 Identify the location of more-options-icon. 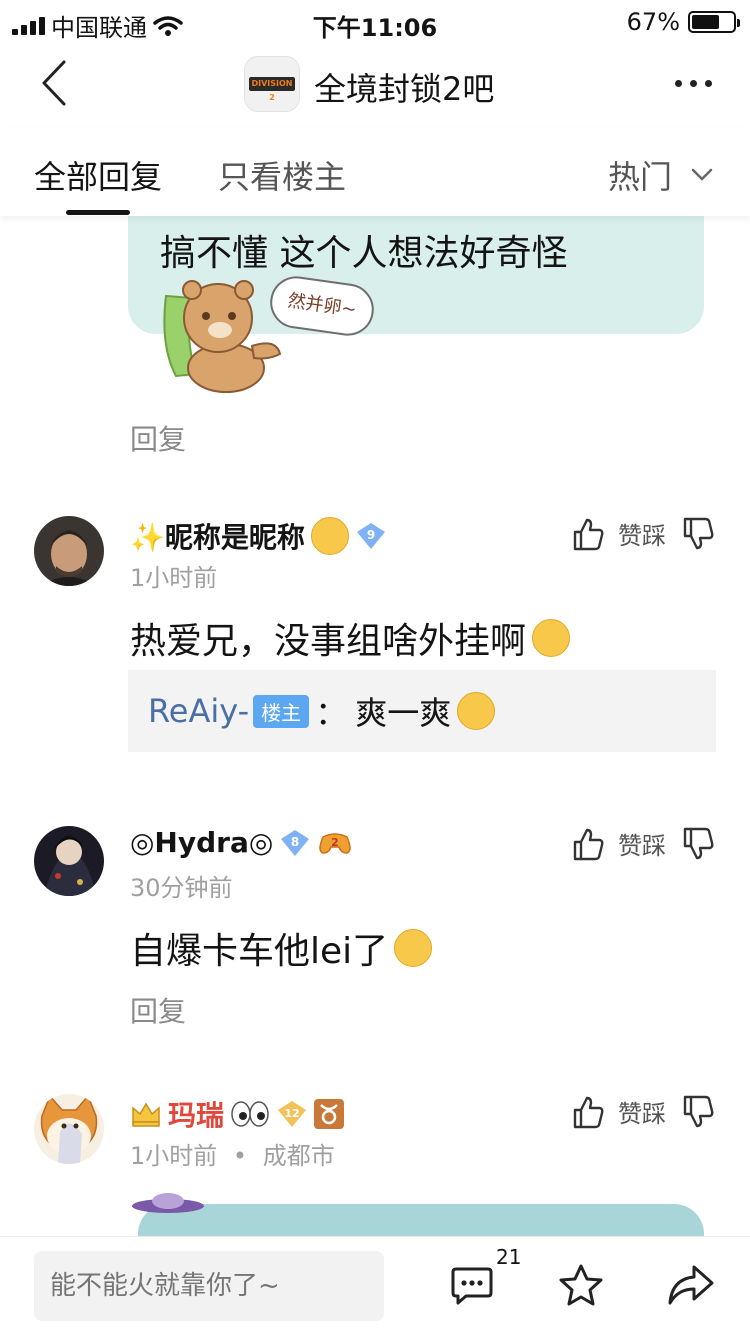
(693, 83).